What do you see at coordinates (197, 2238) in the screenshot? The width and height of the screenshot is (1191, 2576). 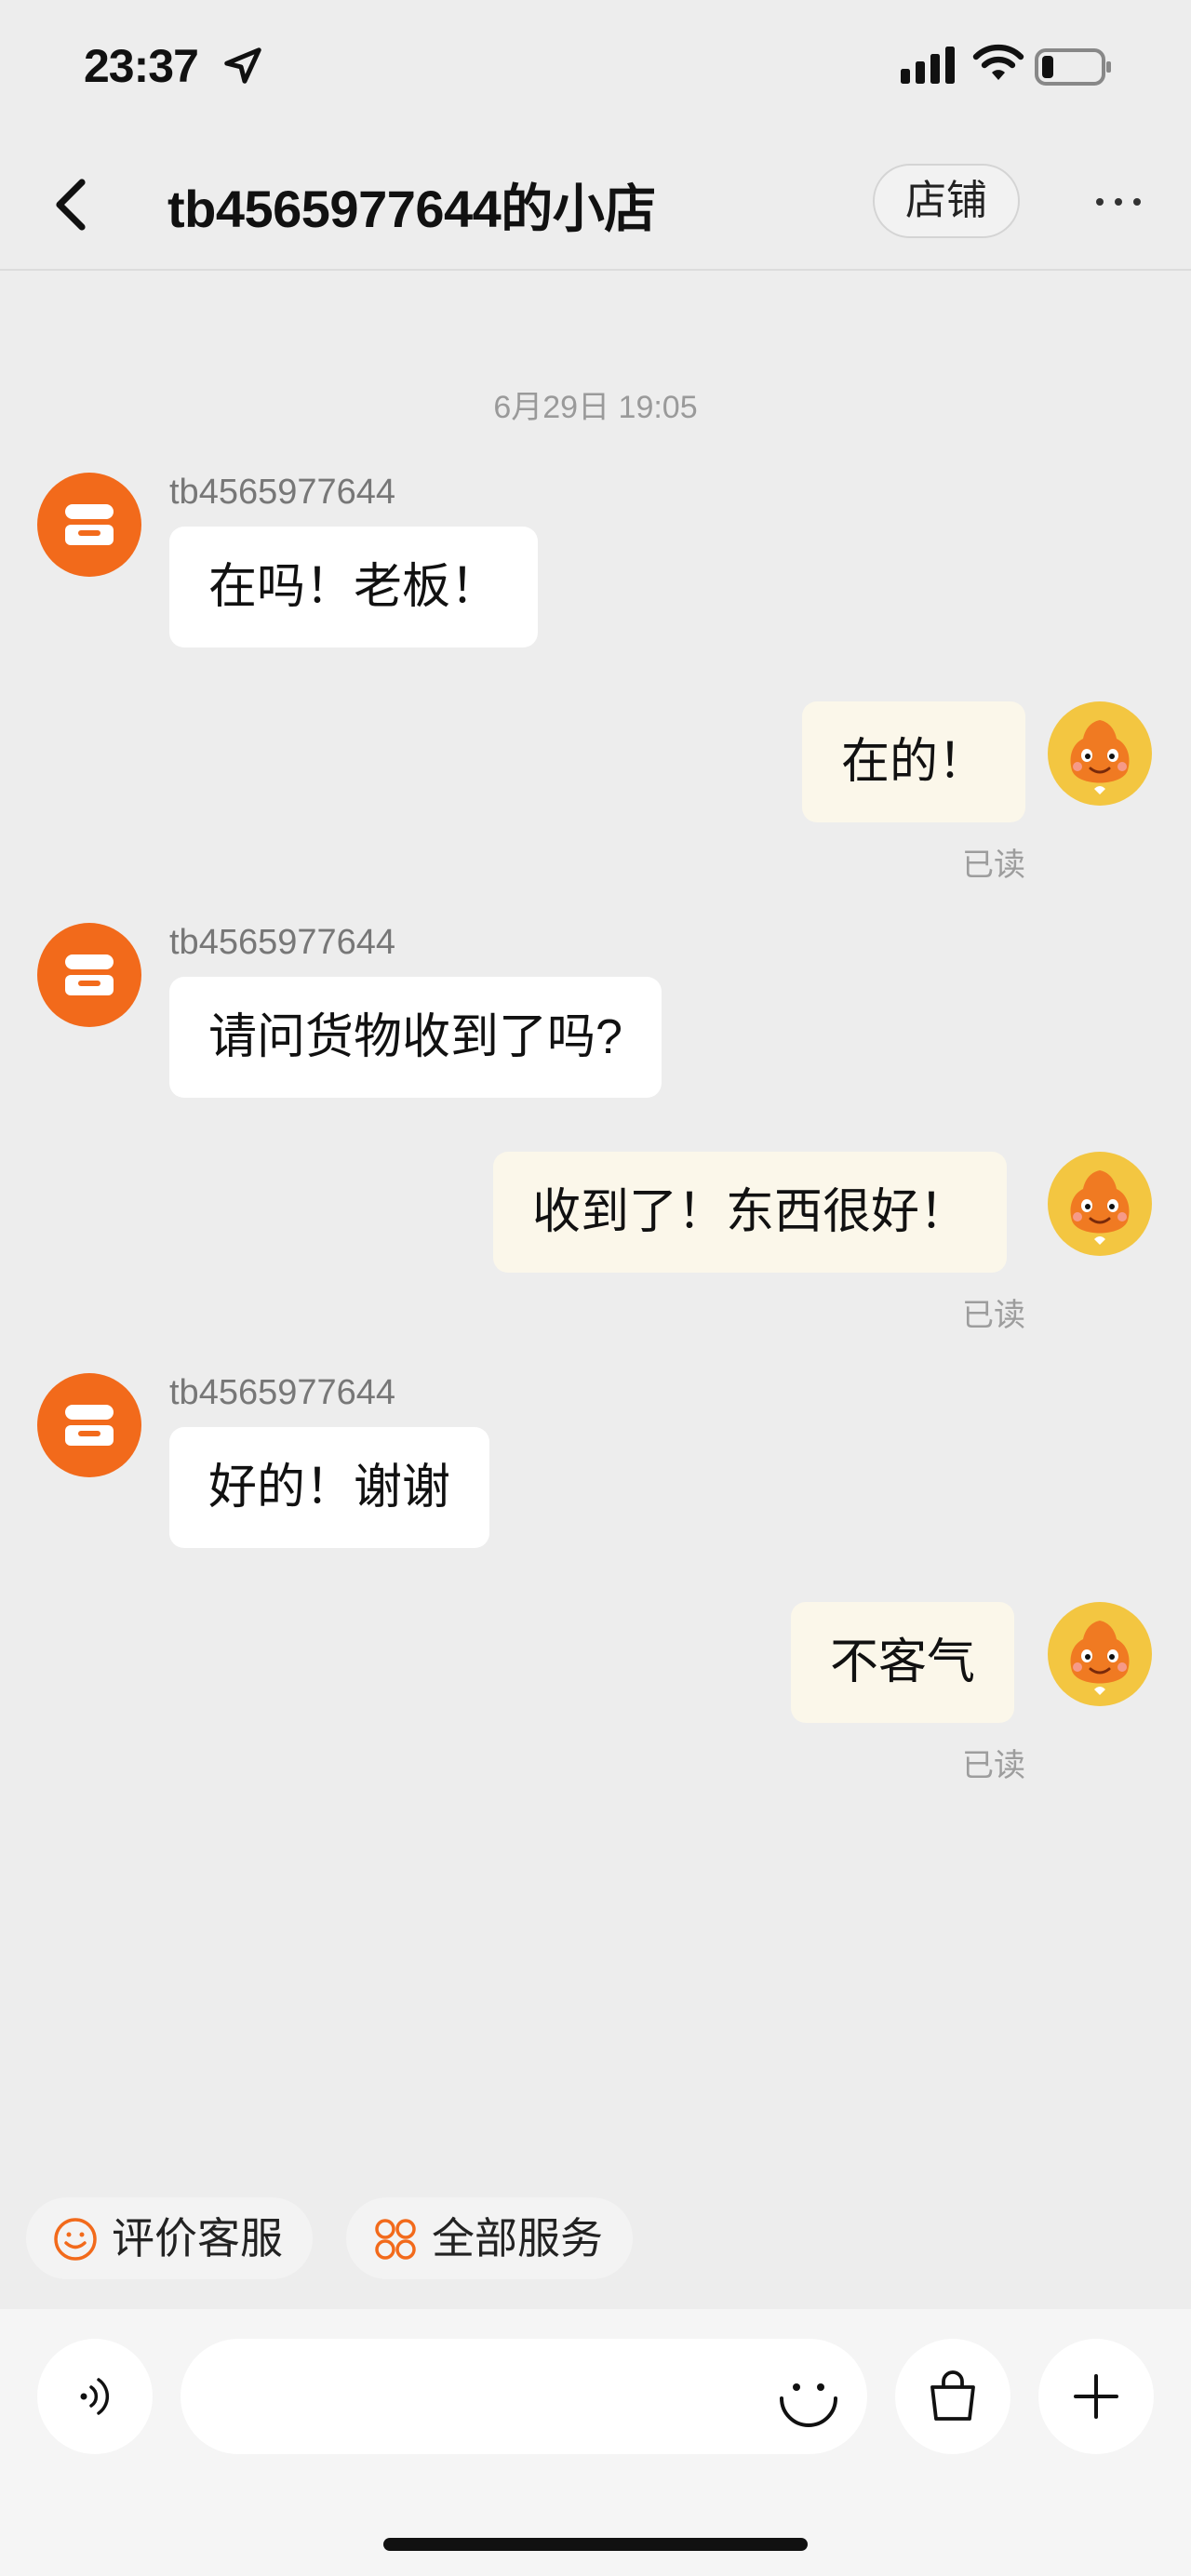 I see `chip-label: 评价客服` at bounding box center [197, 2238].